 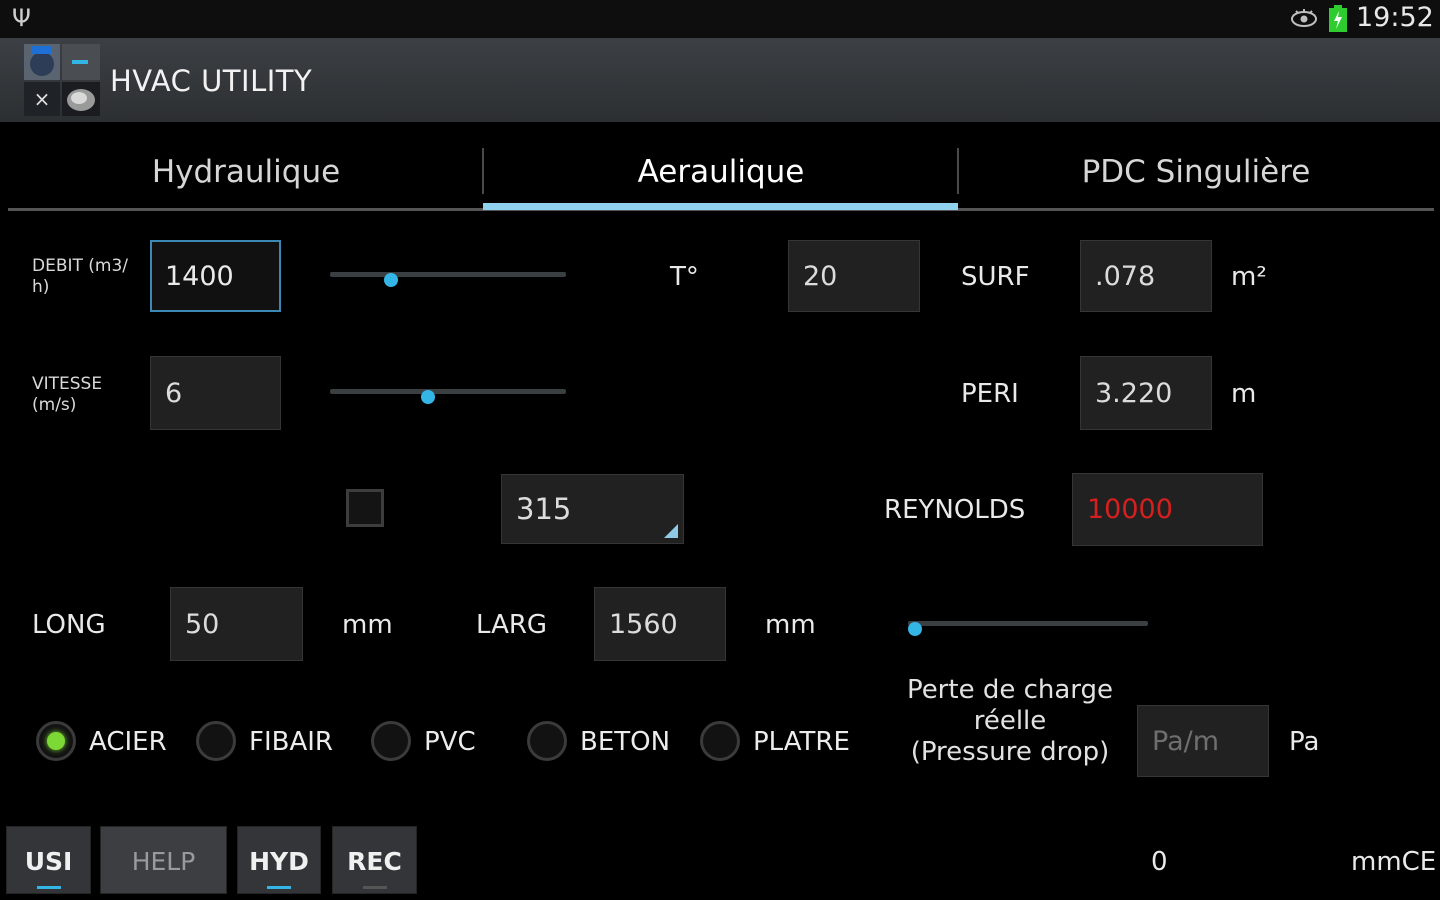 I want to click on pressure-drop-input: Pa/m, so click(x=1203, y=741).